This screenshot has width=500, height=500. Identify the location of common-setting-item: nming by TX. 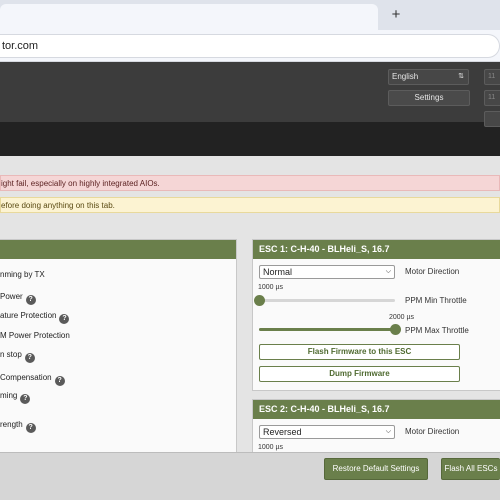
(22, 274).